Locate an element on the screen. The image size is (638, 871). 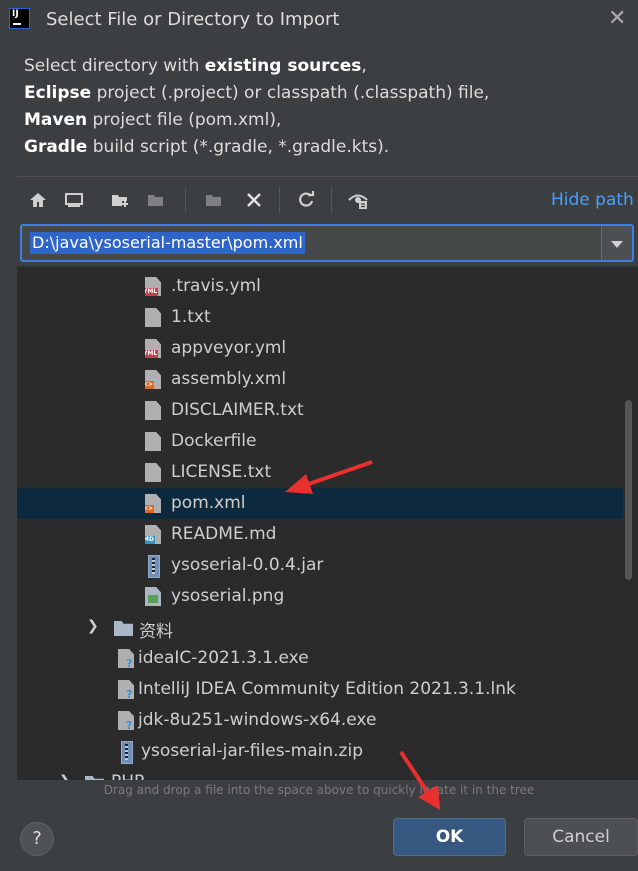
help-button: ? is located at coordinates (37, 839).